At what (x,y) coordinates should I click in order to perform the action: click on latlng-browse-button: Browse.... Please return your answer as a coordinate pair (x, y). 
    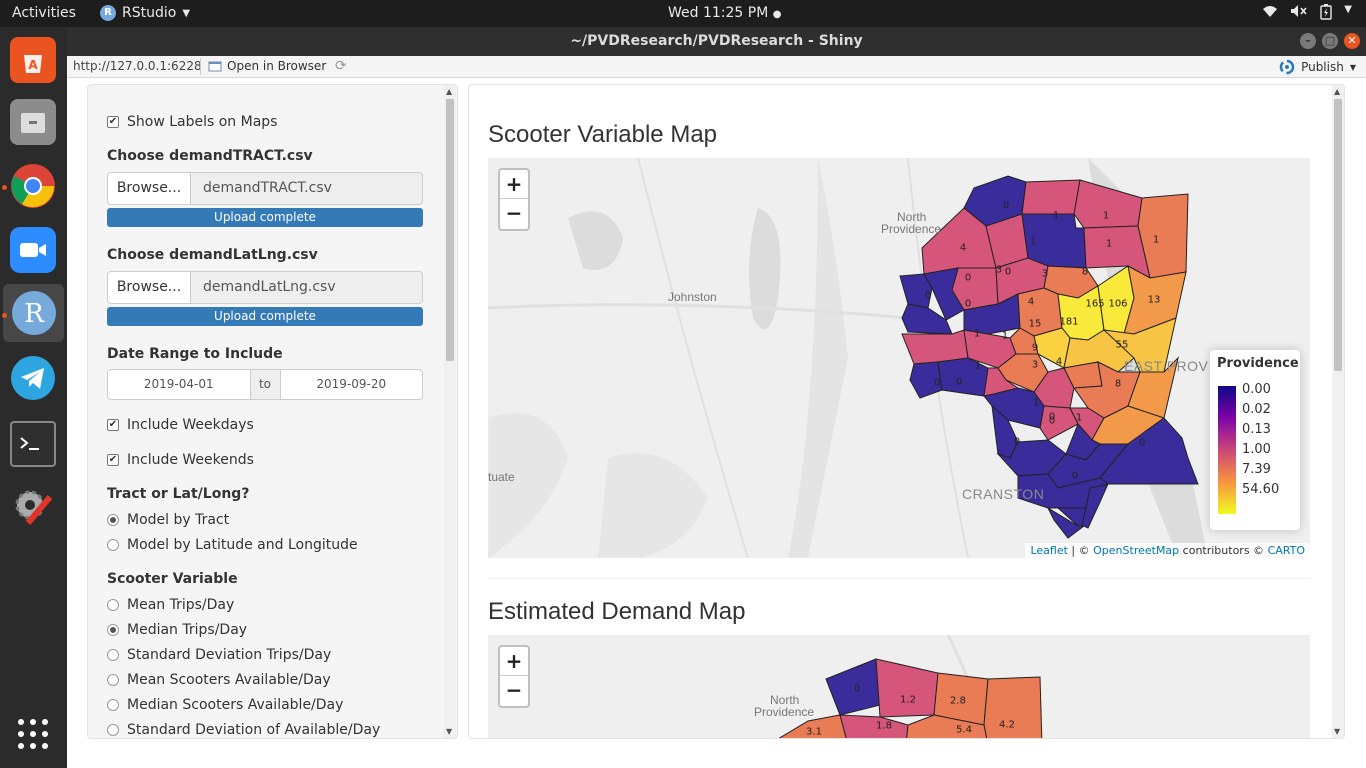
    Looking at the image, I should click on (149, 287).